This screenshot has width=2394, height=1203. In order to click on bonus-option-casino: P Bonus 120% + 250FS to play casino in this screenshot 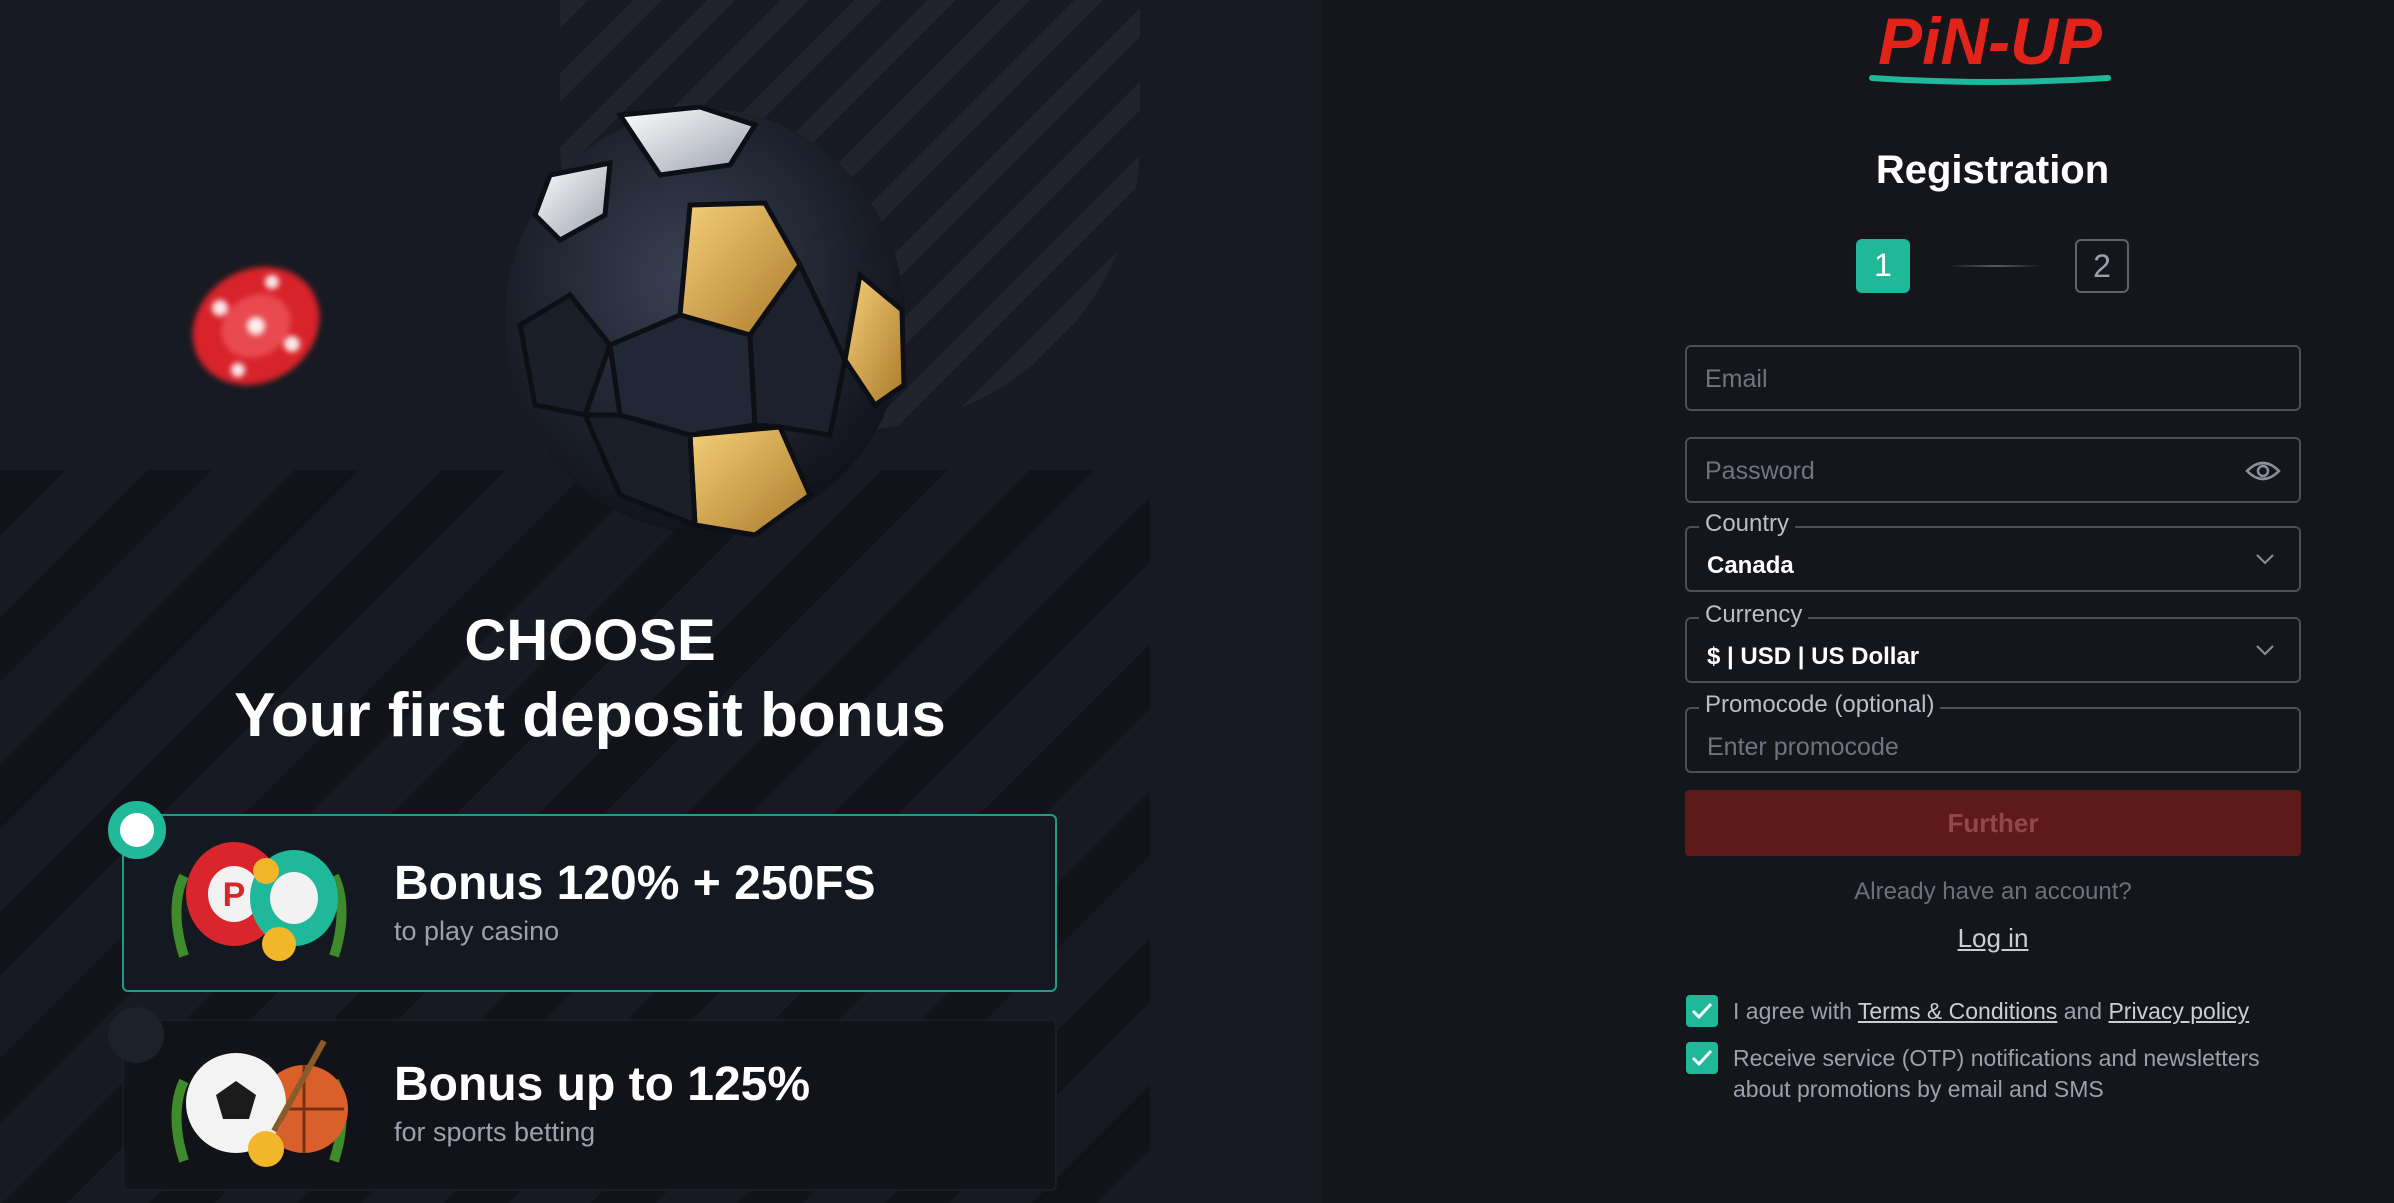, I will do `click(589, 903)`.